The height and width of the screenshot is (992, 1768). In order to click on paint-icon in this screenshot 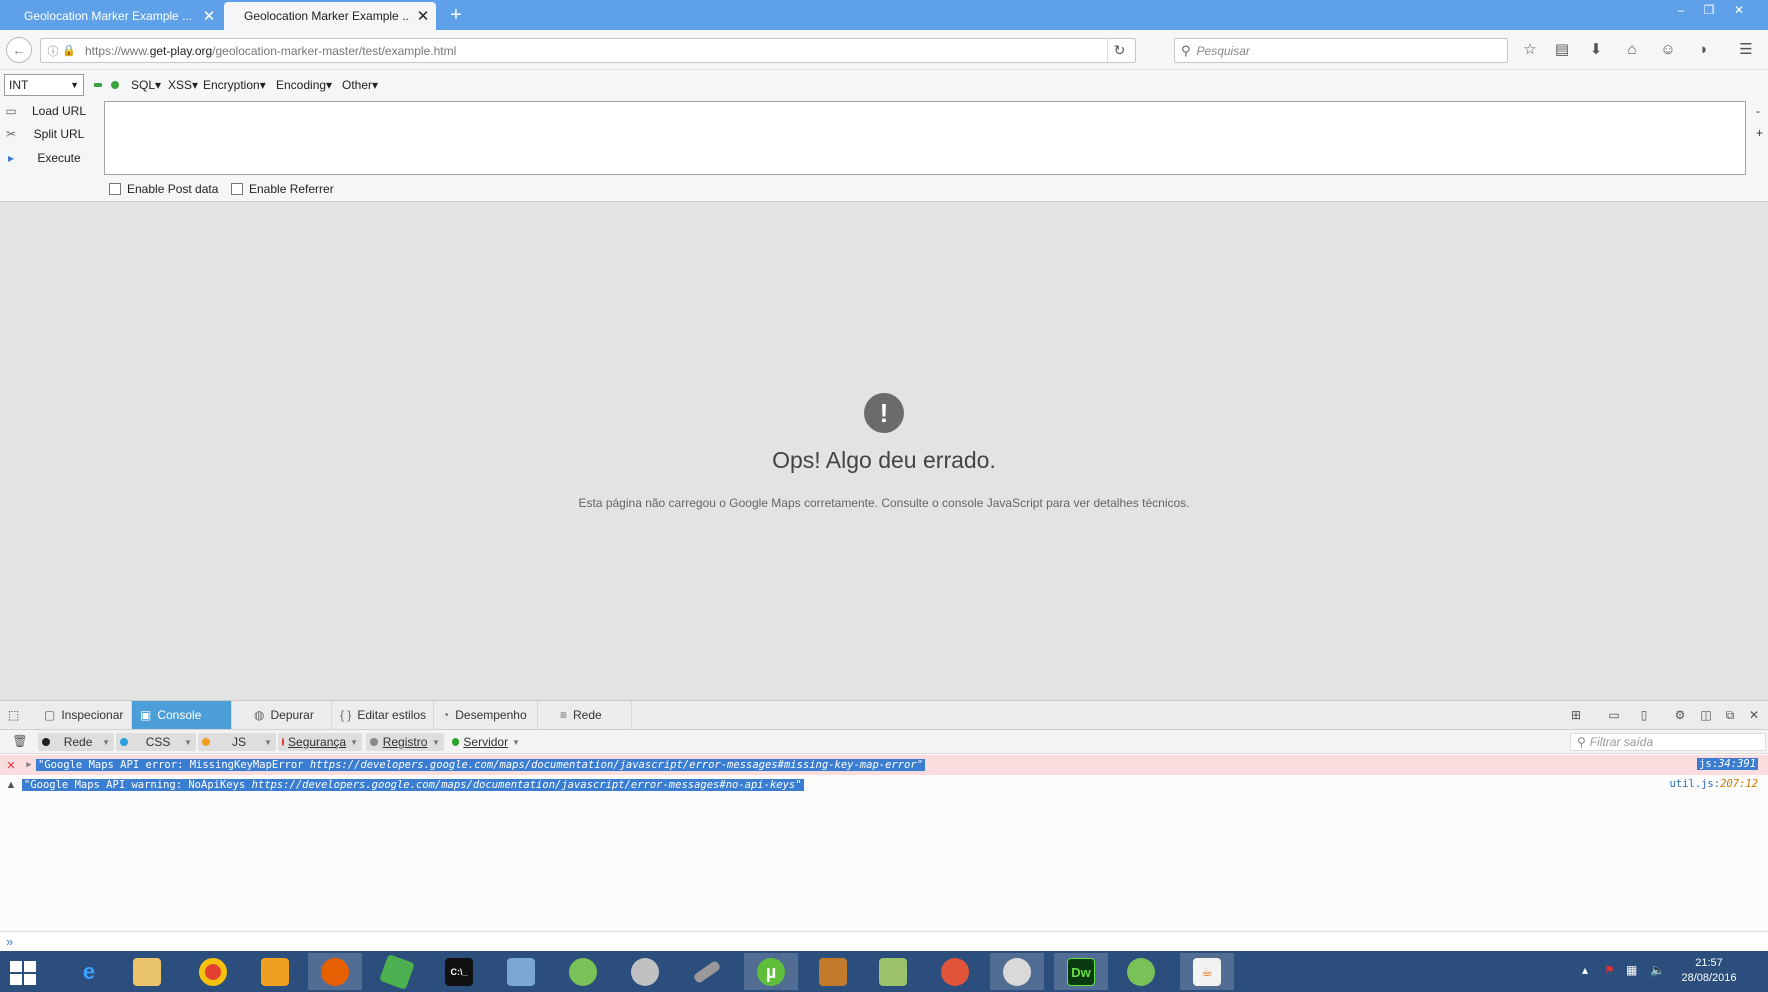, I will do `click(1017, 971)`.